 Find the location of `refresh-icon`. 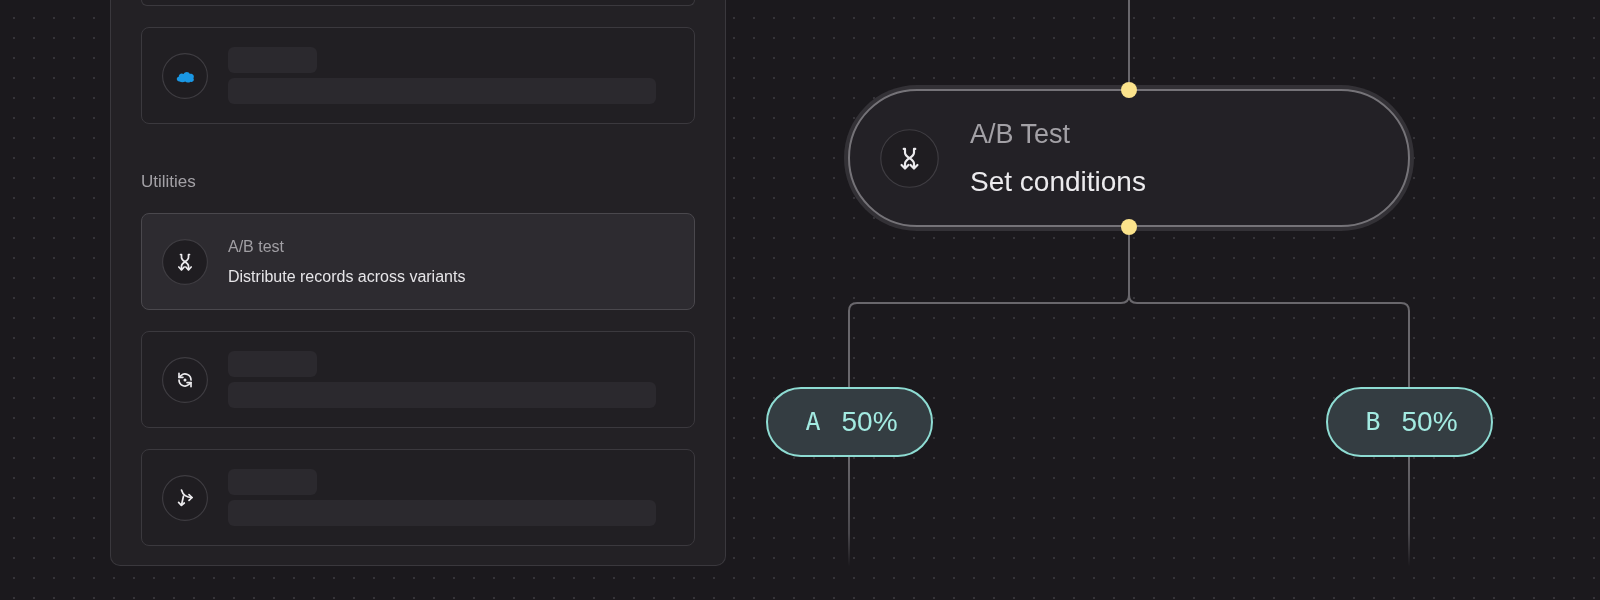

refresh-icon is located at coordinates (185, 379).